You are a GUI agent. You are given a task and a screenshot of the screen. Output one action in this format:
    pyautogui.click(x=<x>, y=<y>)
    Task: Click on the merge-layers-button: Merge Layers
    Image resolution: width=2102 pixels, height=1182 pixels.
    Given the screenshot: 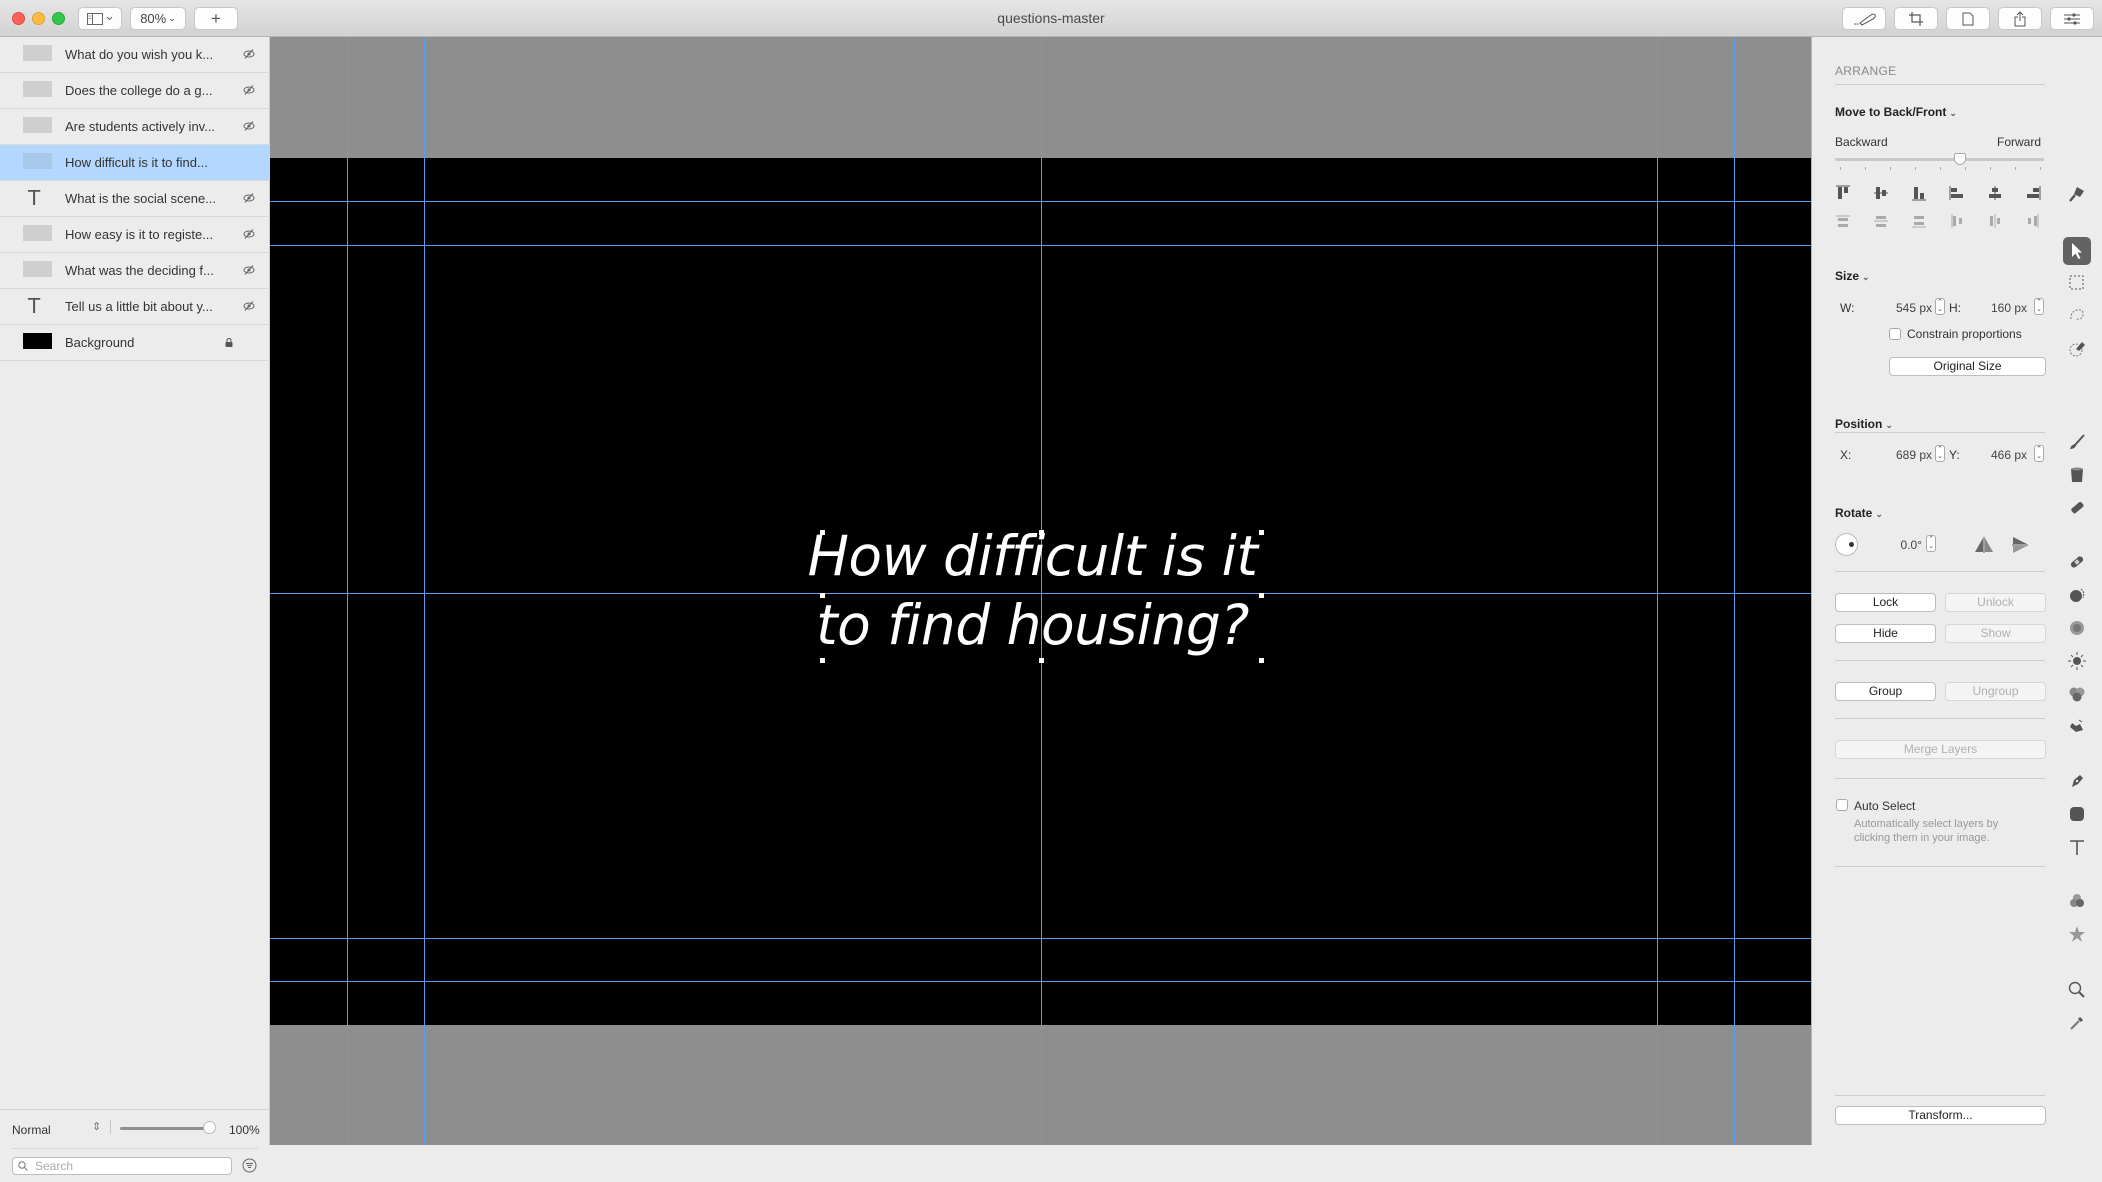 What is the action you would take?
    pyautogui.click(x=1940, y=749)
    